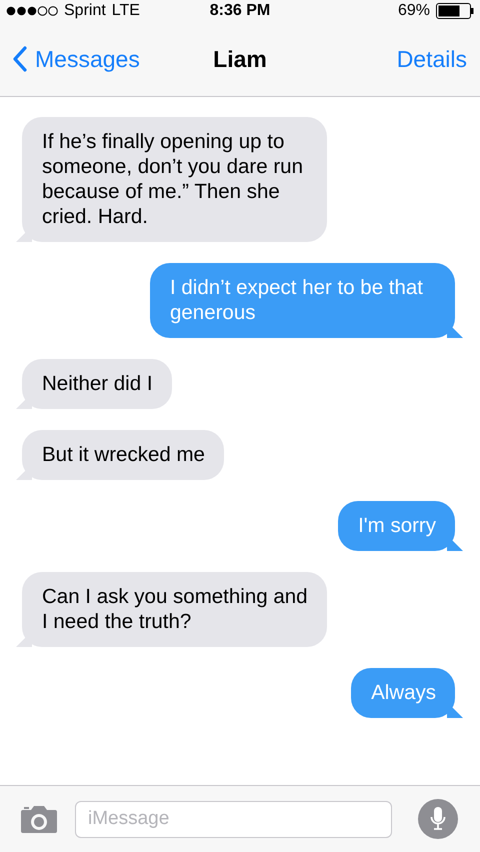 Image resolution: width=480 pixels, height=852 pixels. Describe the element at coordinates (32, 11) in the screenshot. I see `signal-strength-icon` at that location.